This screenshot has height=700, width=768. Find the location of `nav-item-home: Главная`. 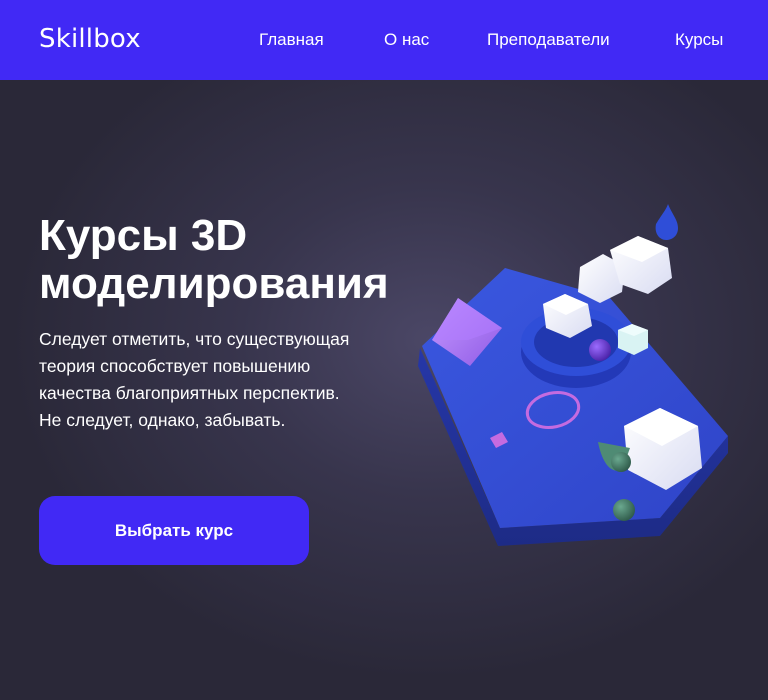

nav-item-home: Главная is located at coordinates (291, 40).